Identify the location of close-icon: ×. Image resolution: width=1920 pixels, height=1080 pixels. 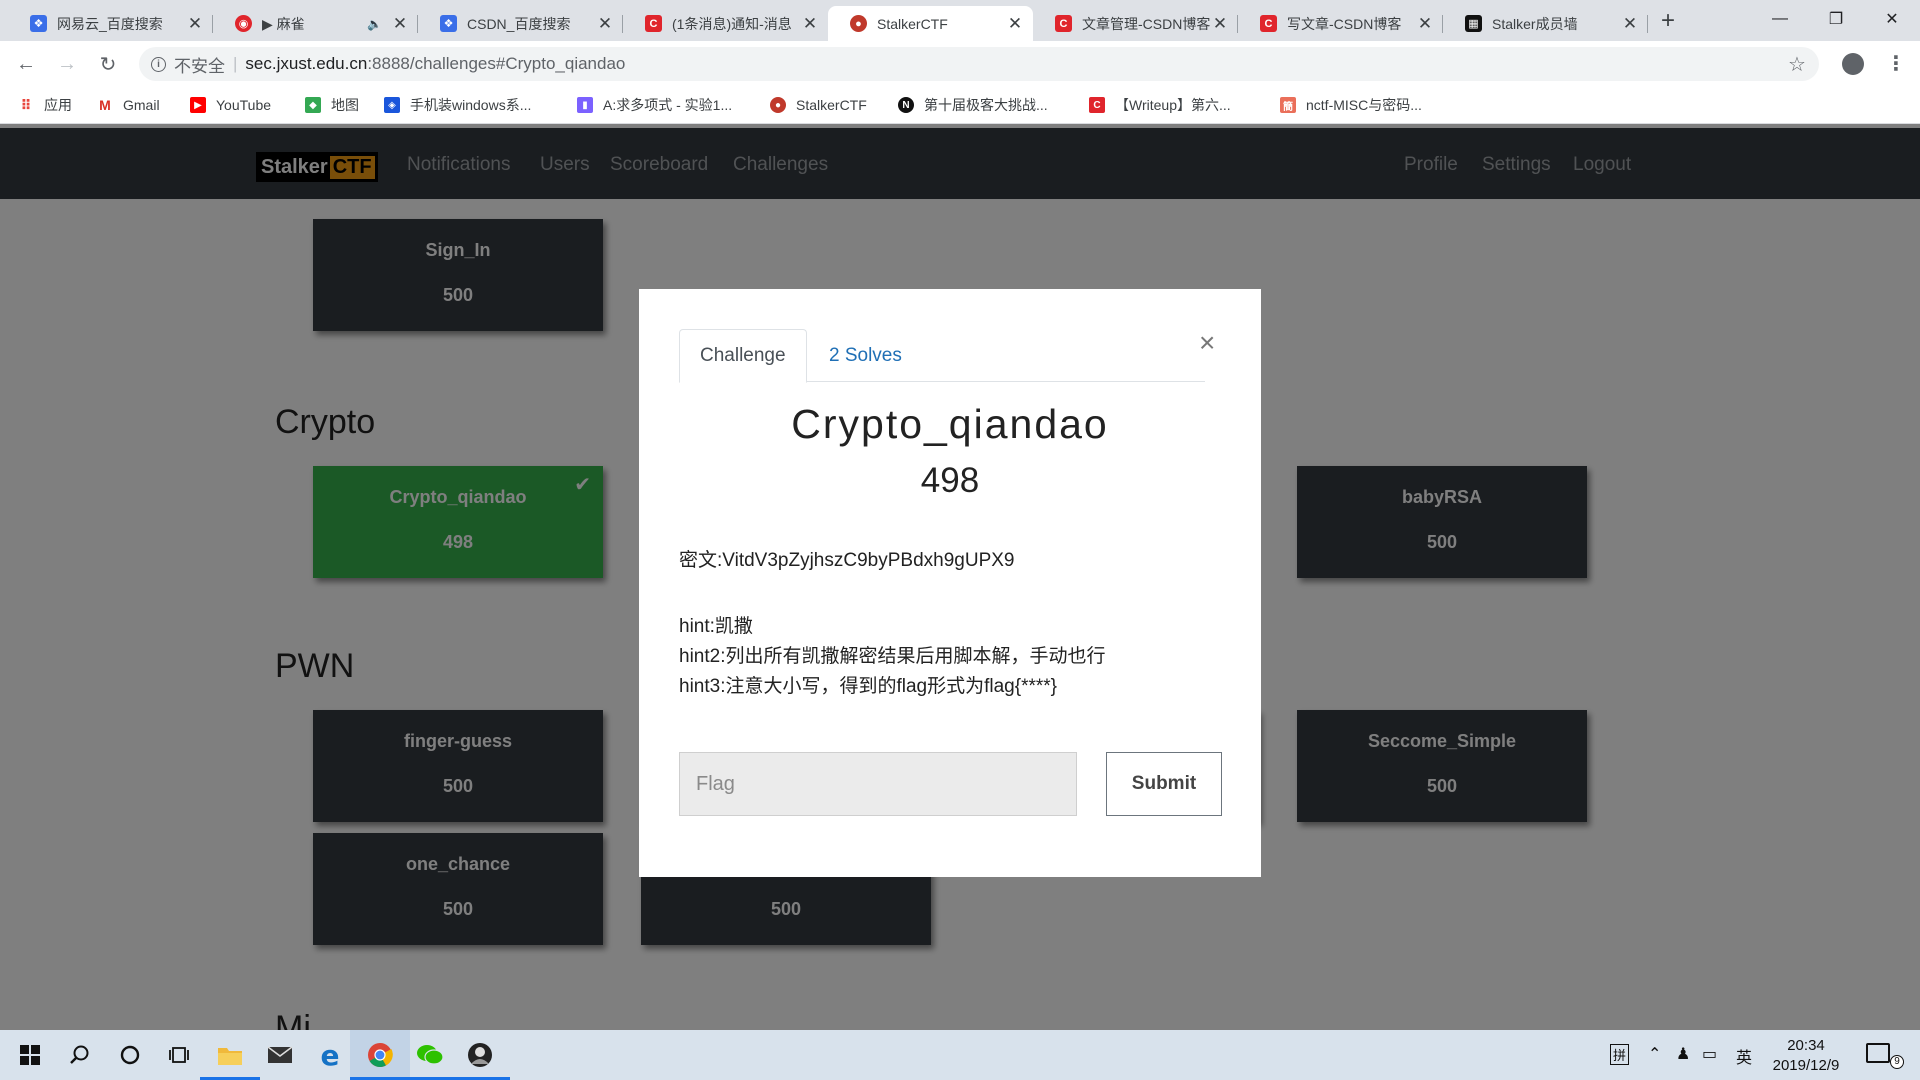
(1207, 343).